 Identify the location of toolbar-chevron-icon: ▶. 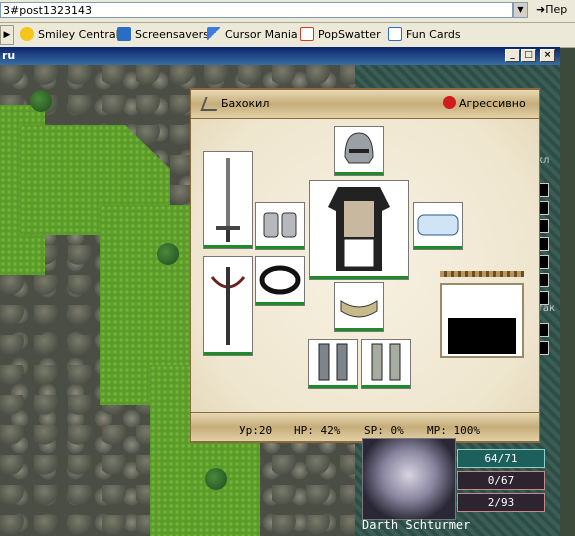
(7, 35).